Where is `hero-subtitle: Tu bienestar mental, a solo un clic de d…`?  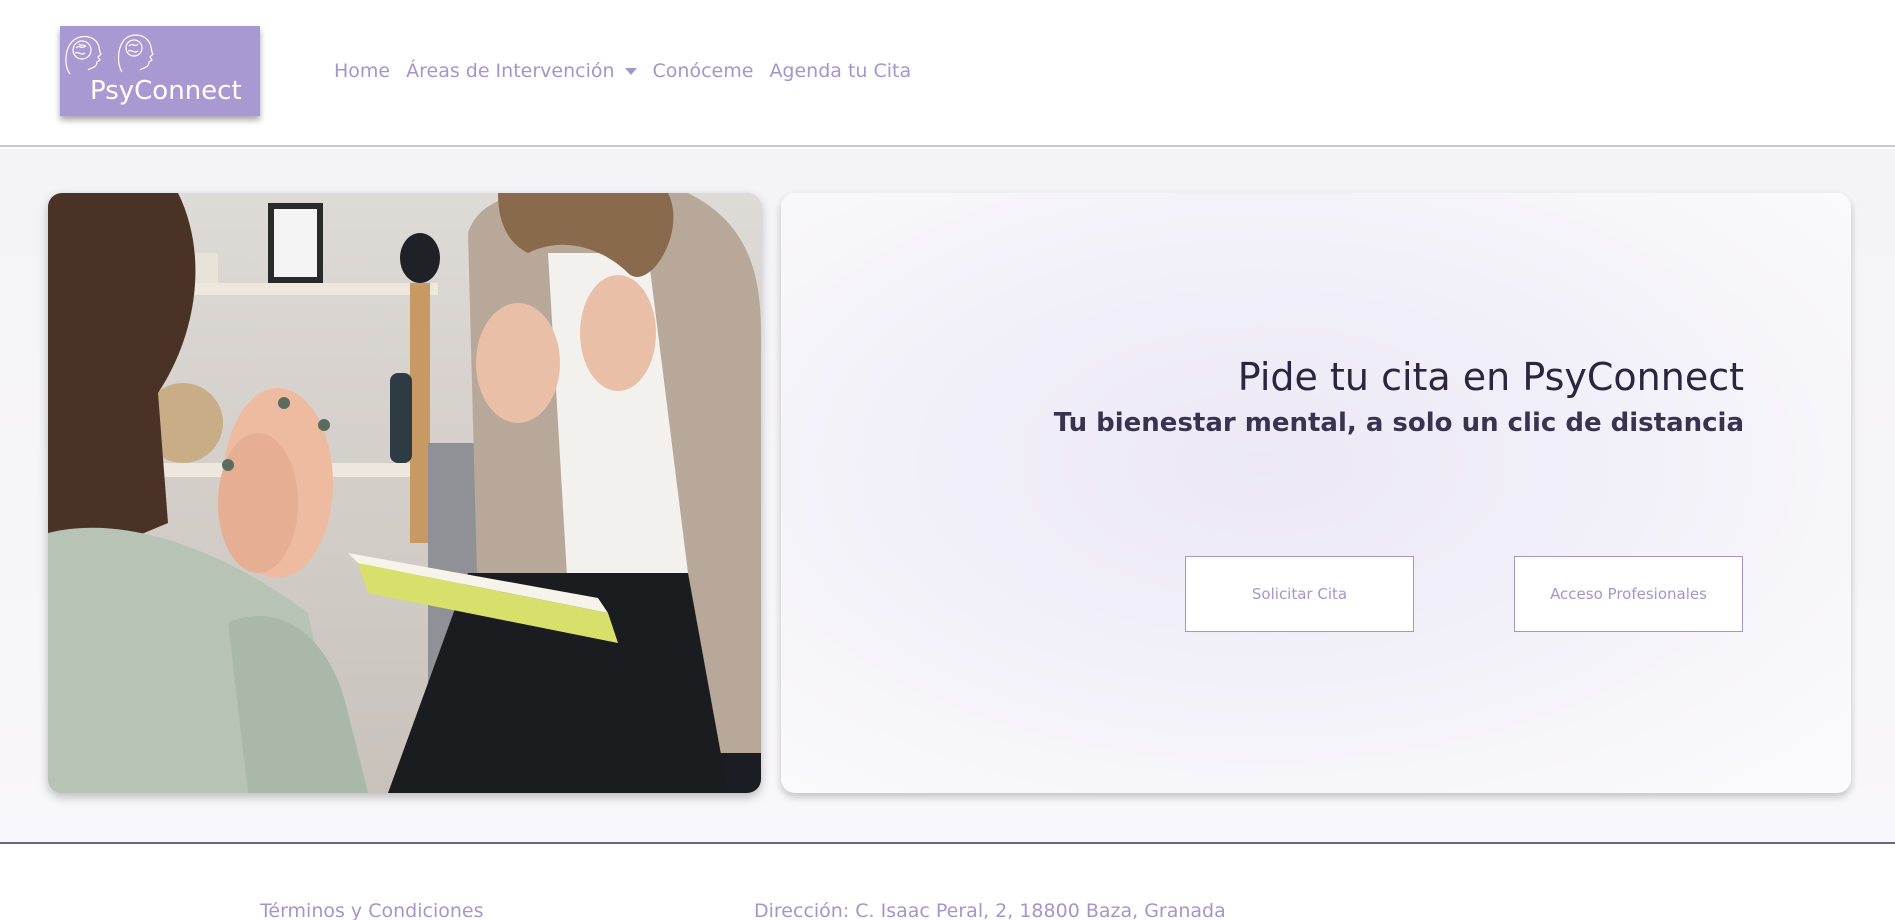 hero-subtitle: Tu bienestar mental, a solo un clic de d… is located at coordinates (1398, 423).